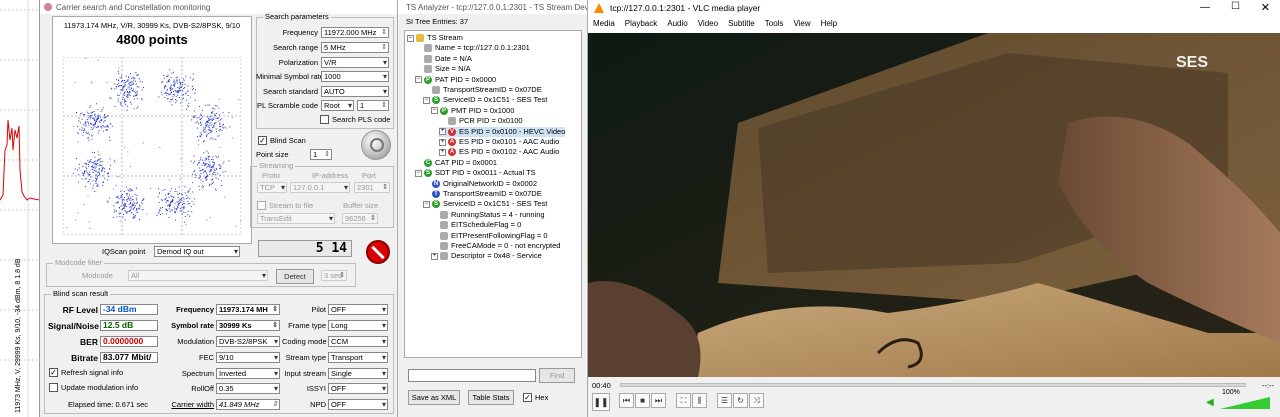  What do you see at coordinates (358, 309) in the screenshot?
I see `pilot-select: OFF` at bounding box center [358, 309].